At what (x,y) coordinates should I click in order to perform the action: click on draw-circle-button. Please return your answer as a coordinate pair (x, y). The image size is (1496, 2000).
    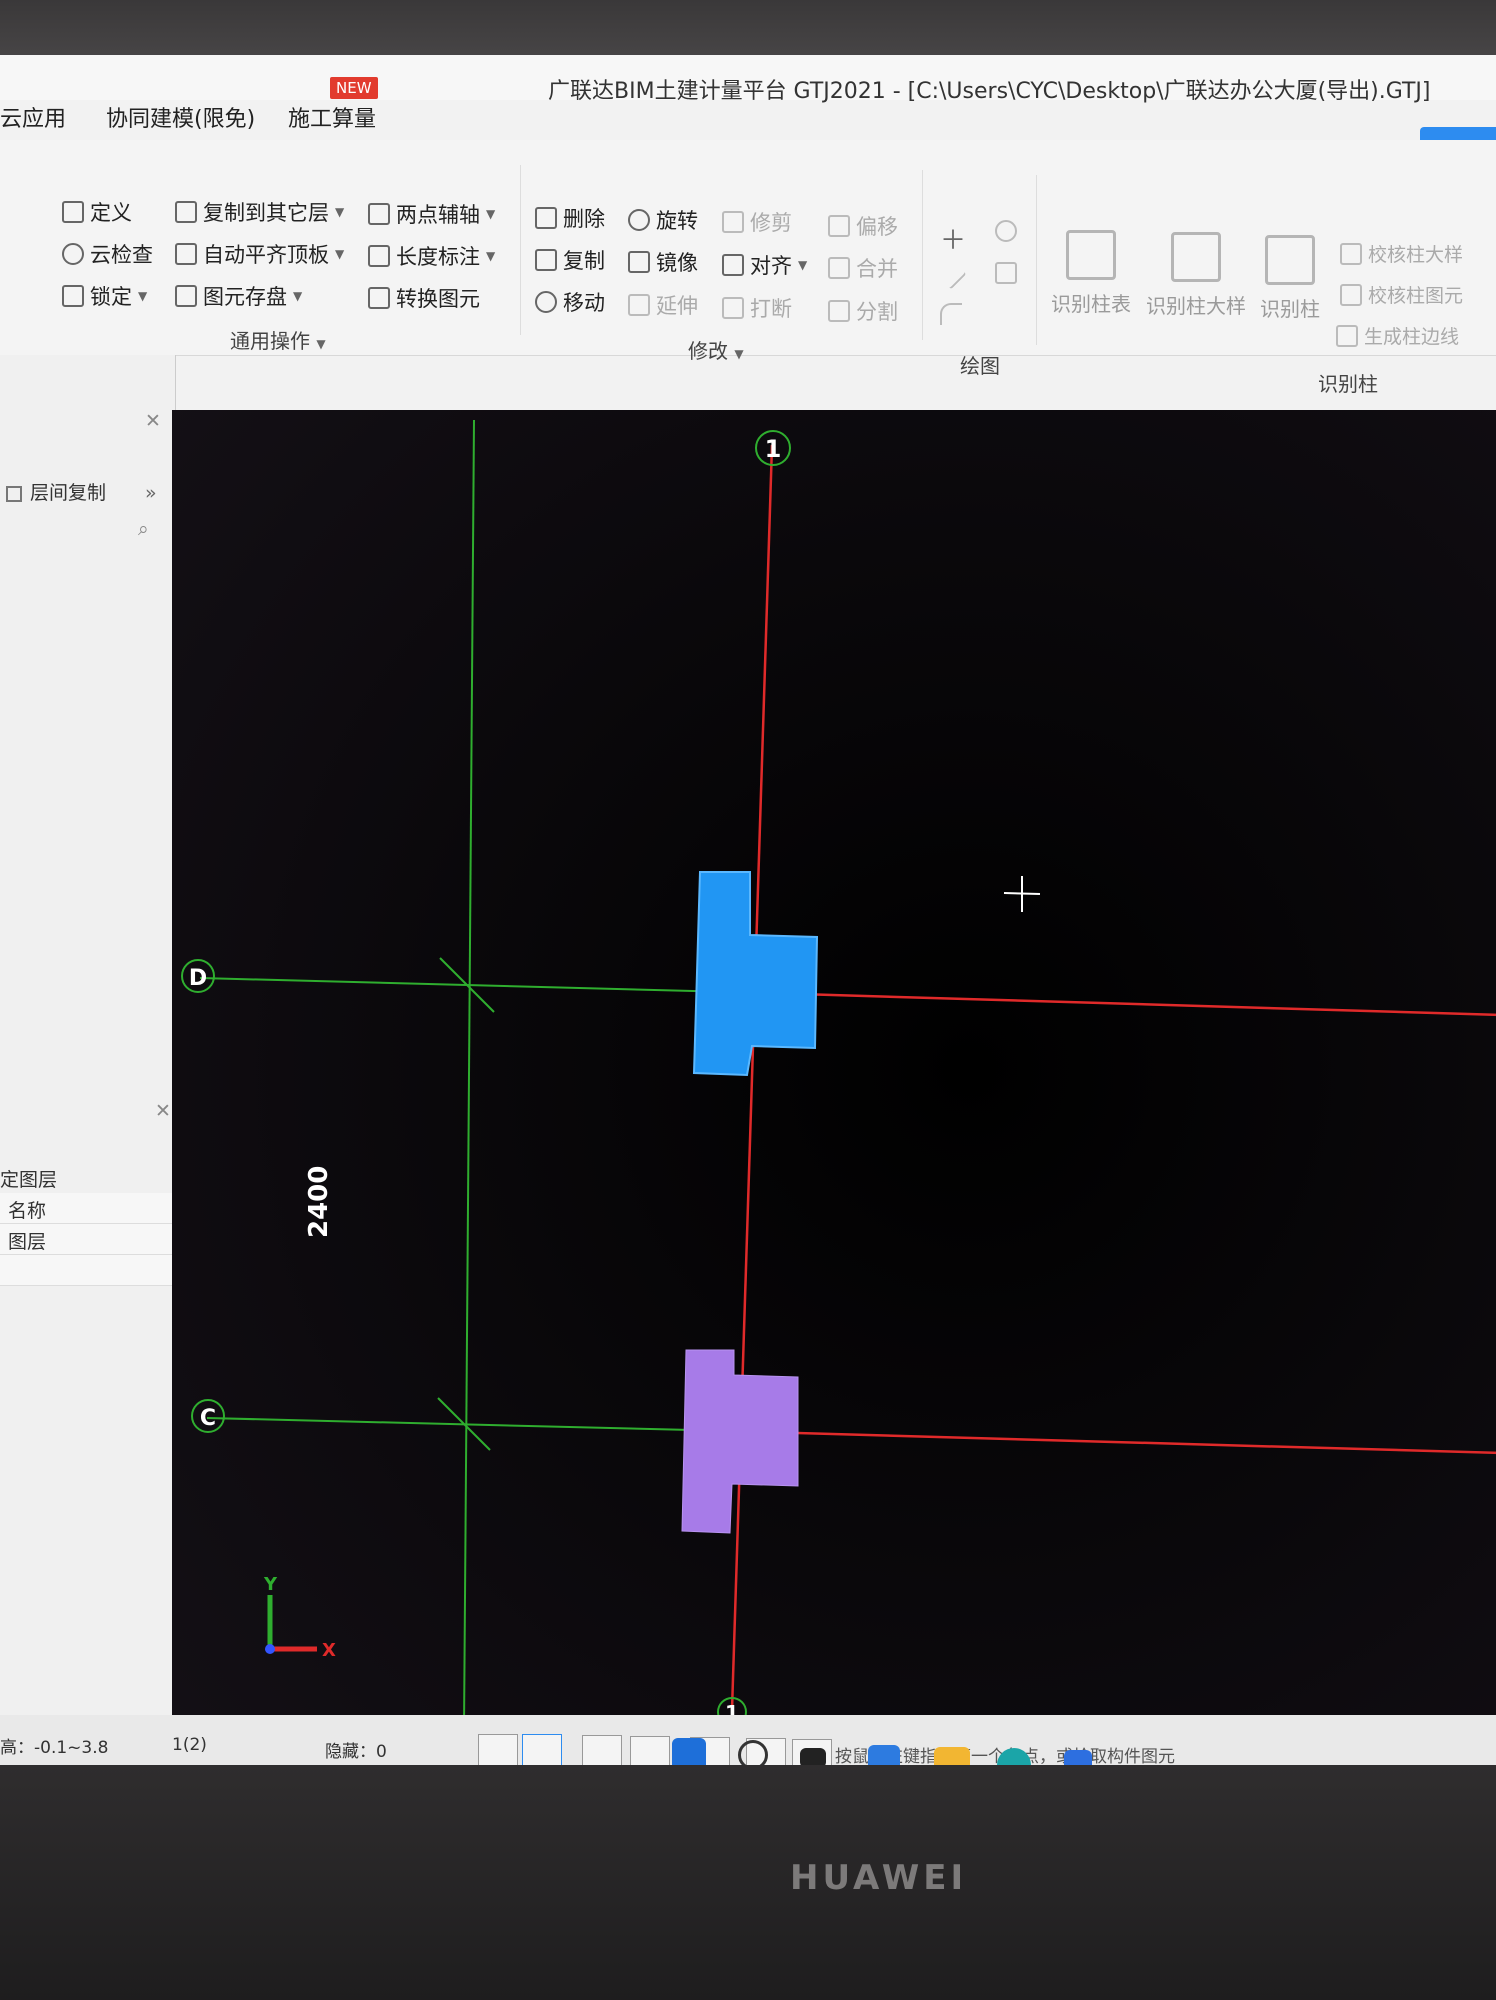
    Looking at the image, I should click on (1006, 231).